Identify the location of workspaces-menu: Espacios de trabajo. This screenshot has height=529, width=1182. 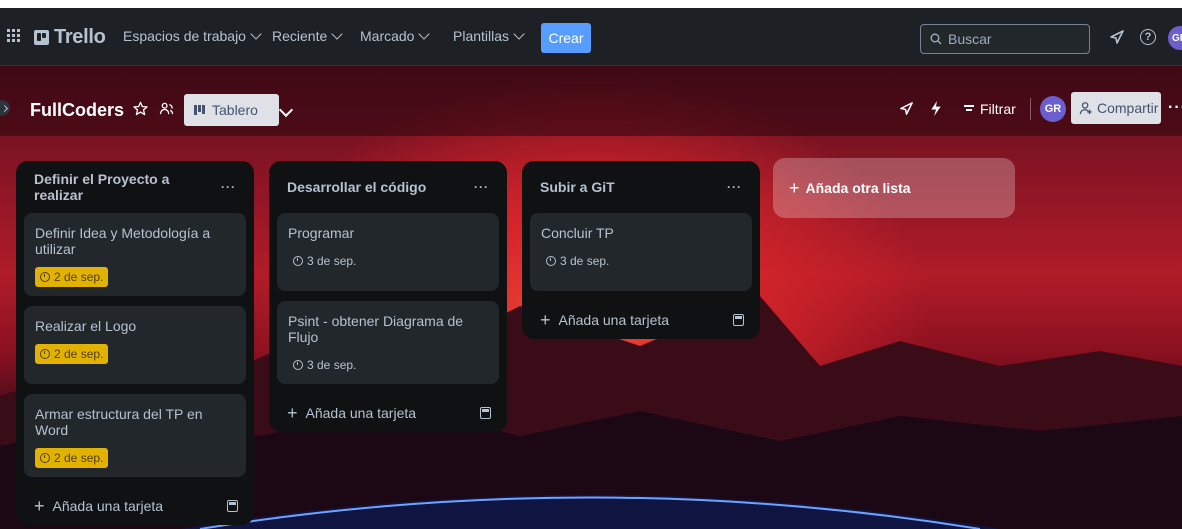
(192, 36).